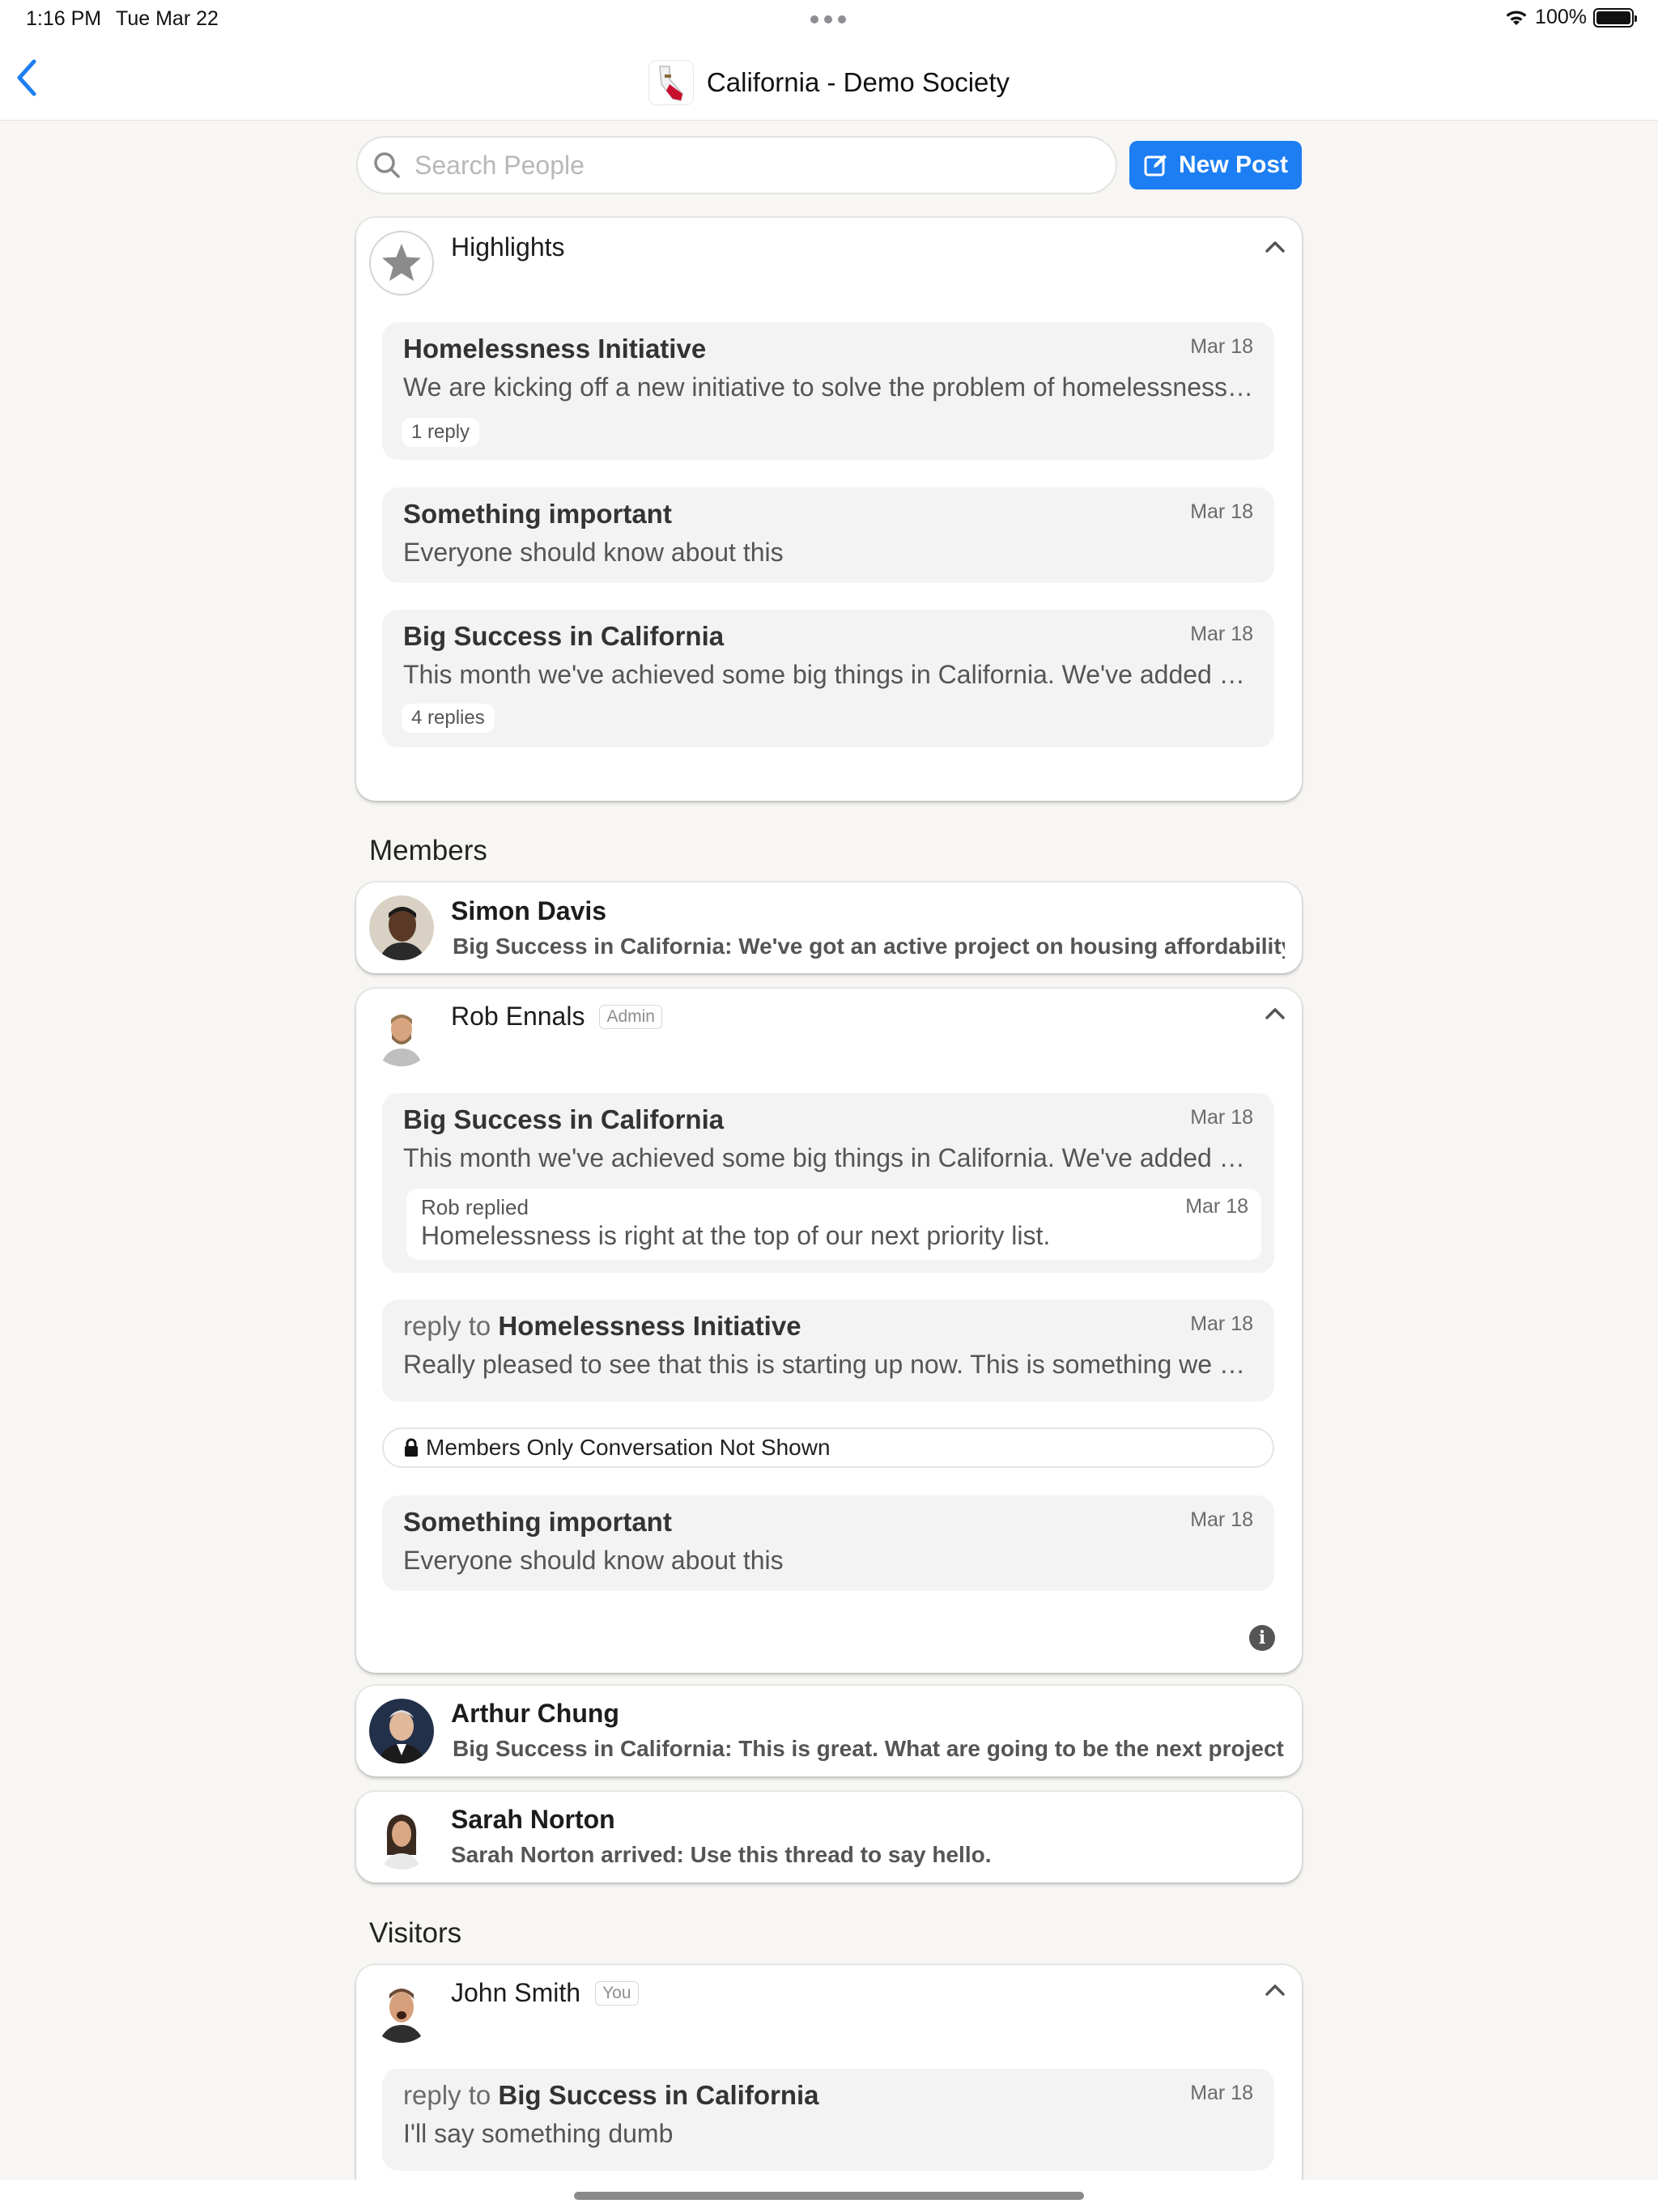 This screenshot has width=1658, height=2212. Describe the element at coordinates (671, 83) in the screenshot. I see `california-flag-icon` at that location.